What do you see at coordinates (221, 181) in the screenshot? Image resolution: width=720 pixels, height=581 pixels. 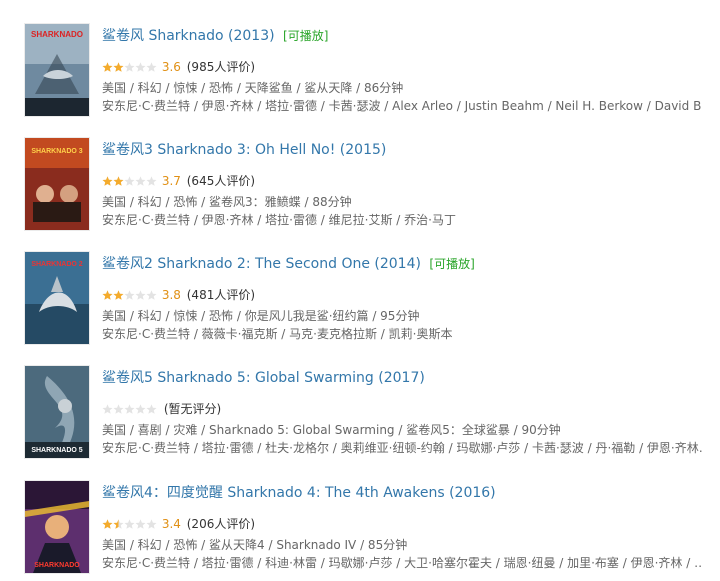 I see `rating-count: (645人评价)` at bounding box center [221, 181].